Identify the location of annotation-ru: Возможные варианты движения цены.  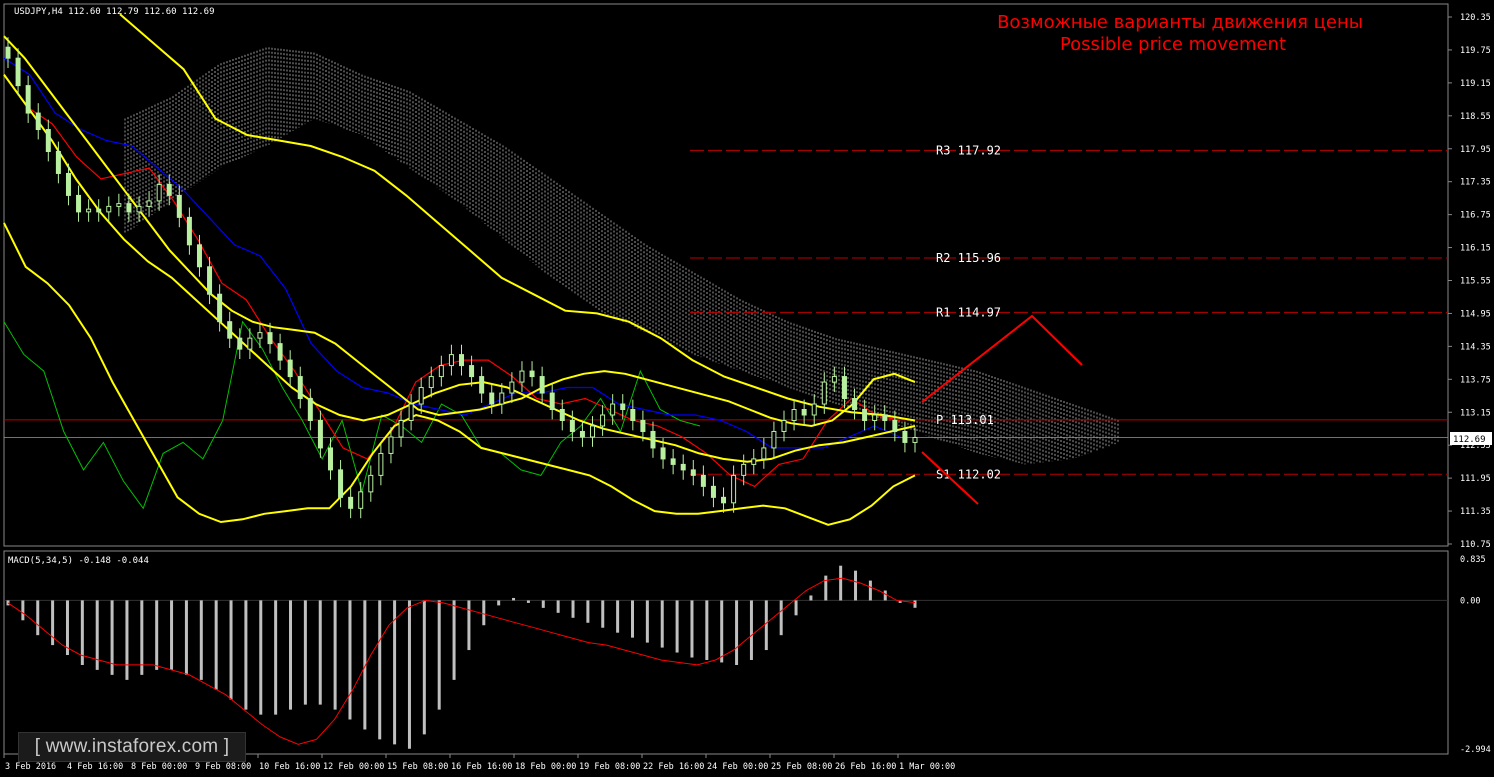
(1180, 22).